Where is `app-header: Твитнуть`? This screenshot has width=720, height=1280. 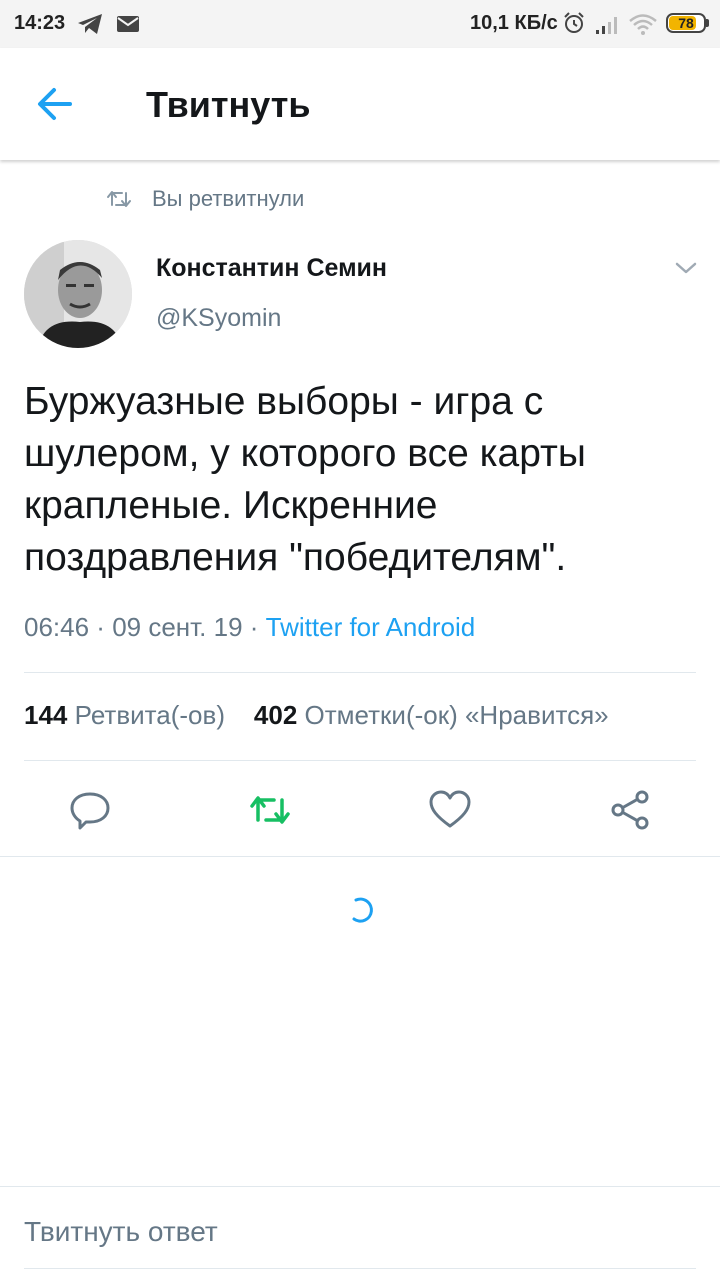 app-header: Твитнуть is located at coordinates (360, 104).